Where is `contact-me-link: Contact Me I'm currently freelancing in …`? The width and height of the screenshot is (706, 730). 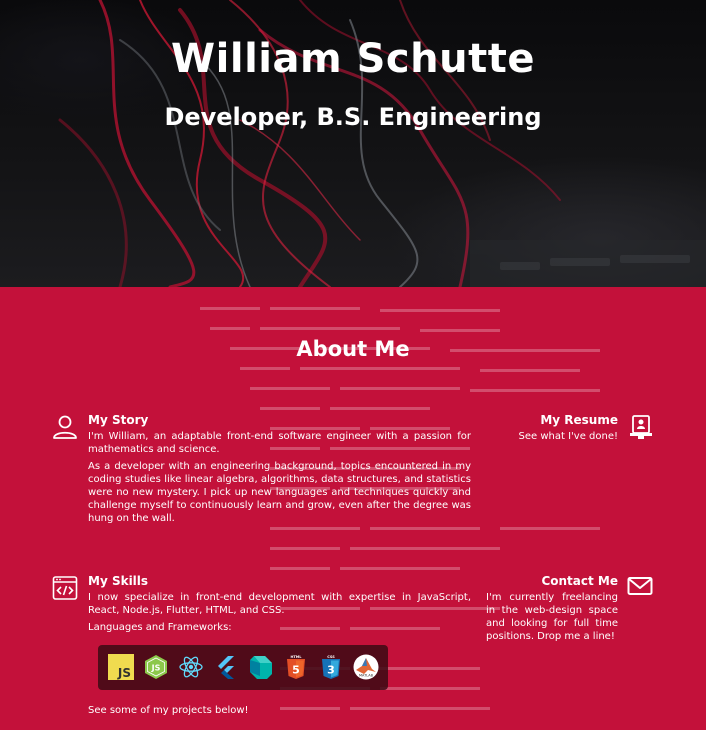
contact-me-link: Contact Me I'm currently freelancing in … is located at coordinates (552, 610).